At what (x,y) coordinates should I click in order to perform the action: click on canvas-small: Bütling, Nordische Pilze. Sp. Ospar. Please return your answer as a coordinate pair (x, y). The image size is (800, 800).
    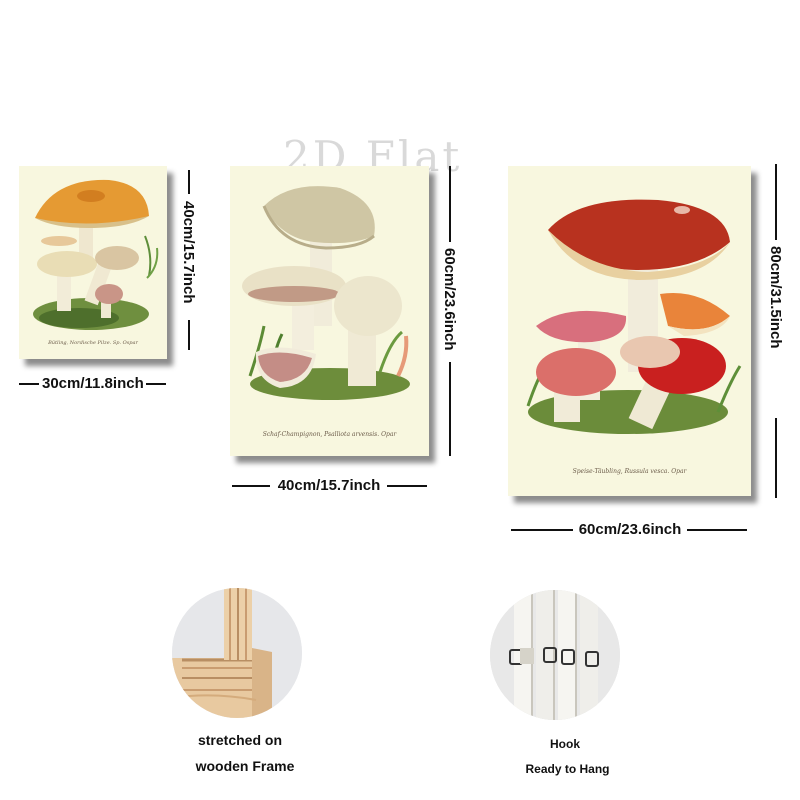
    Looking at the image, I should click on (93, 262).